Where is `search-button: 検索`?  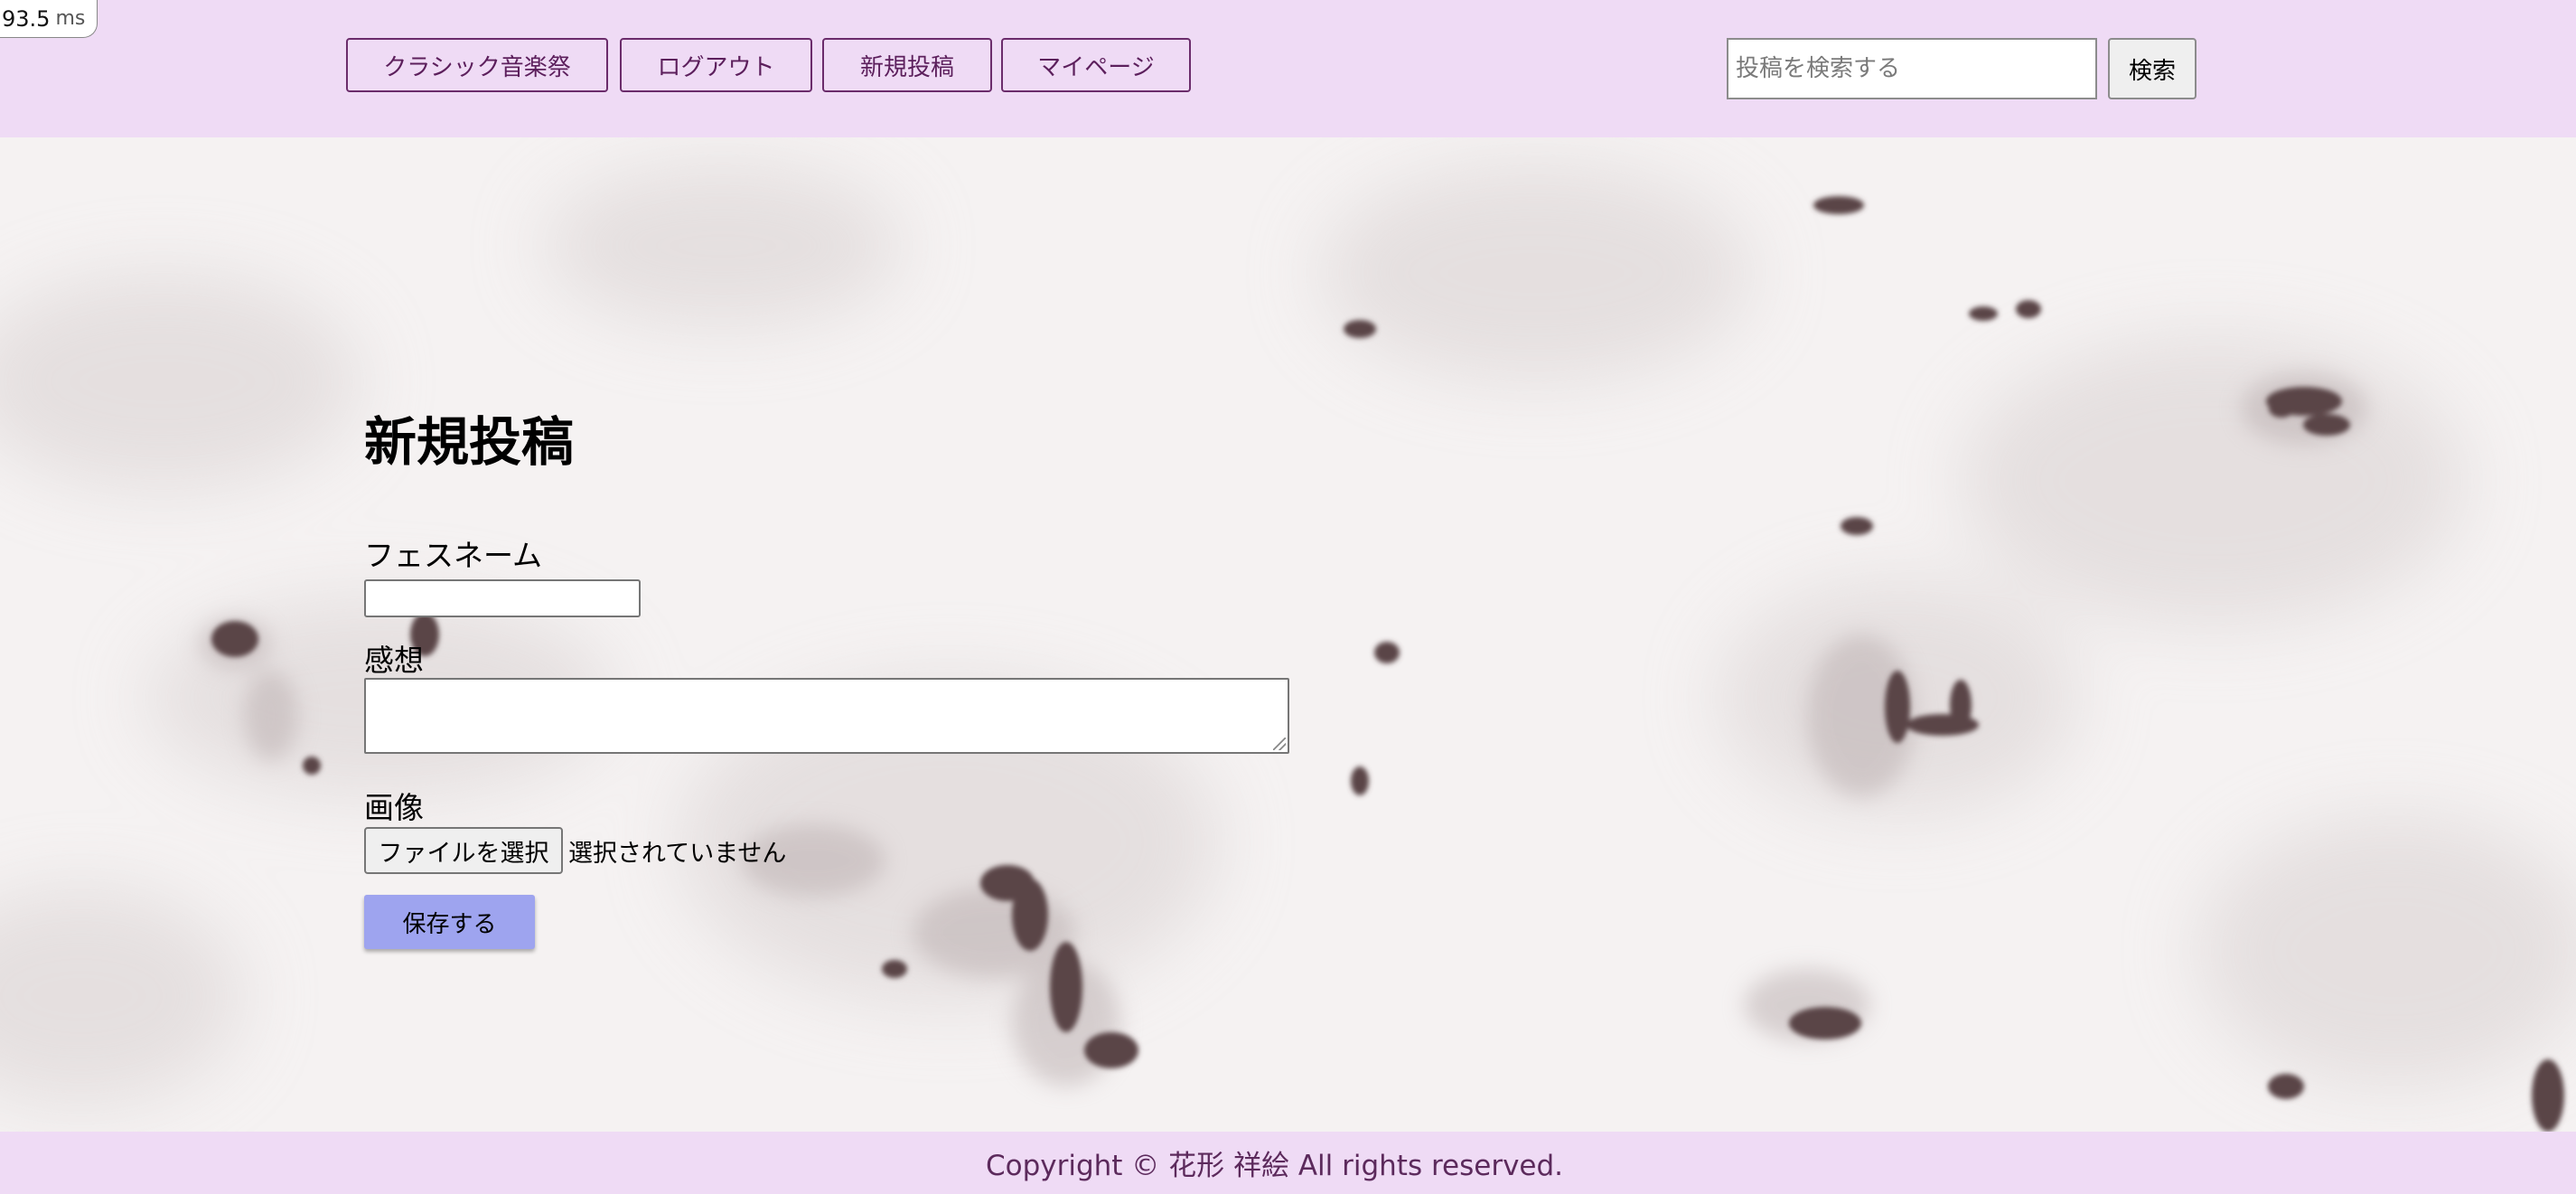
search-button: 検索 is located at coordinates (2152, 68).